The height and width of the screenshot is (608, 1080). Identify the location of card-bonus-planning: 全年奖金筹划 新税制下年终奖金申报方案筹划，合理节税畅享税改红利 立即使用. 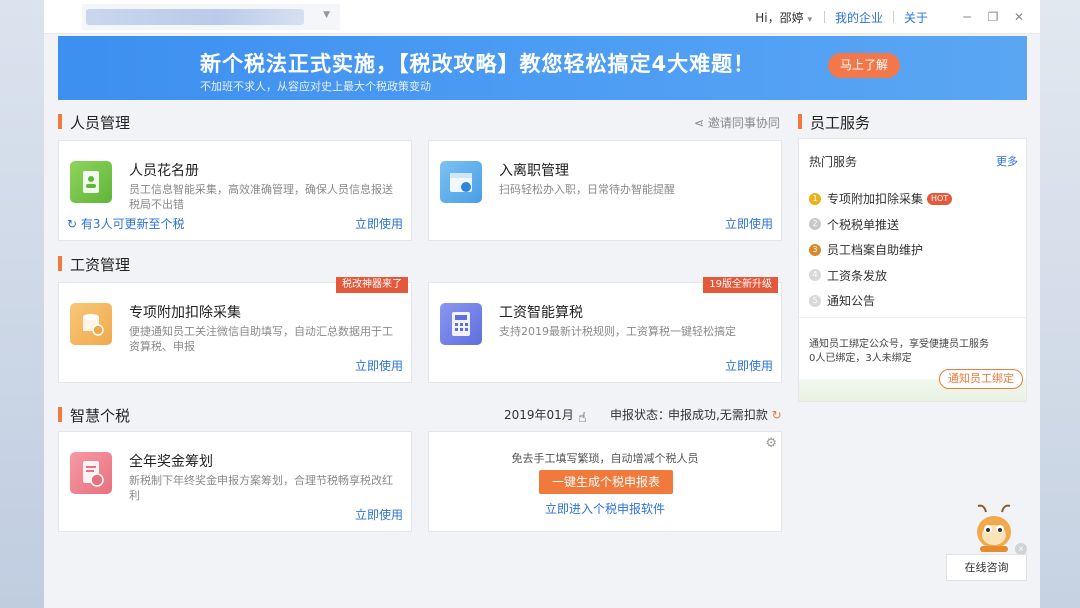
(235, 481).